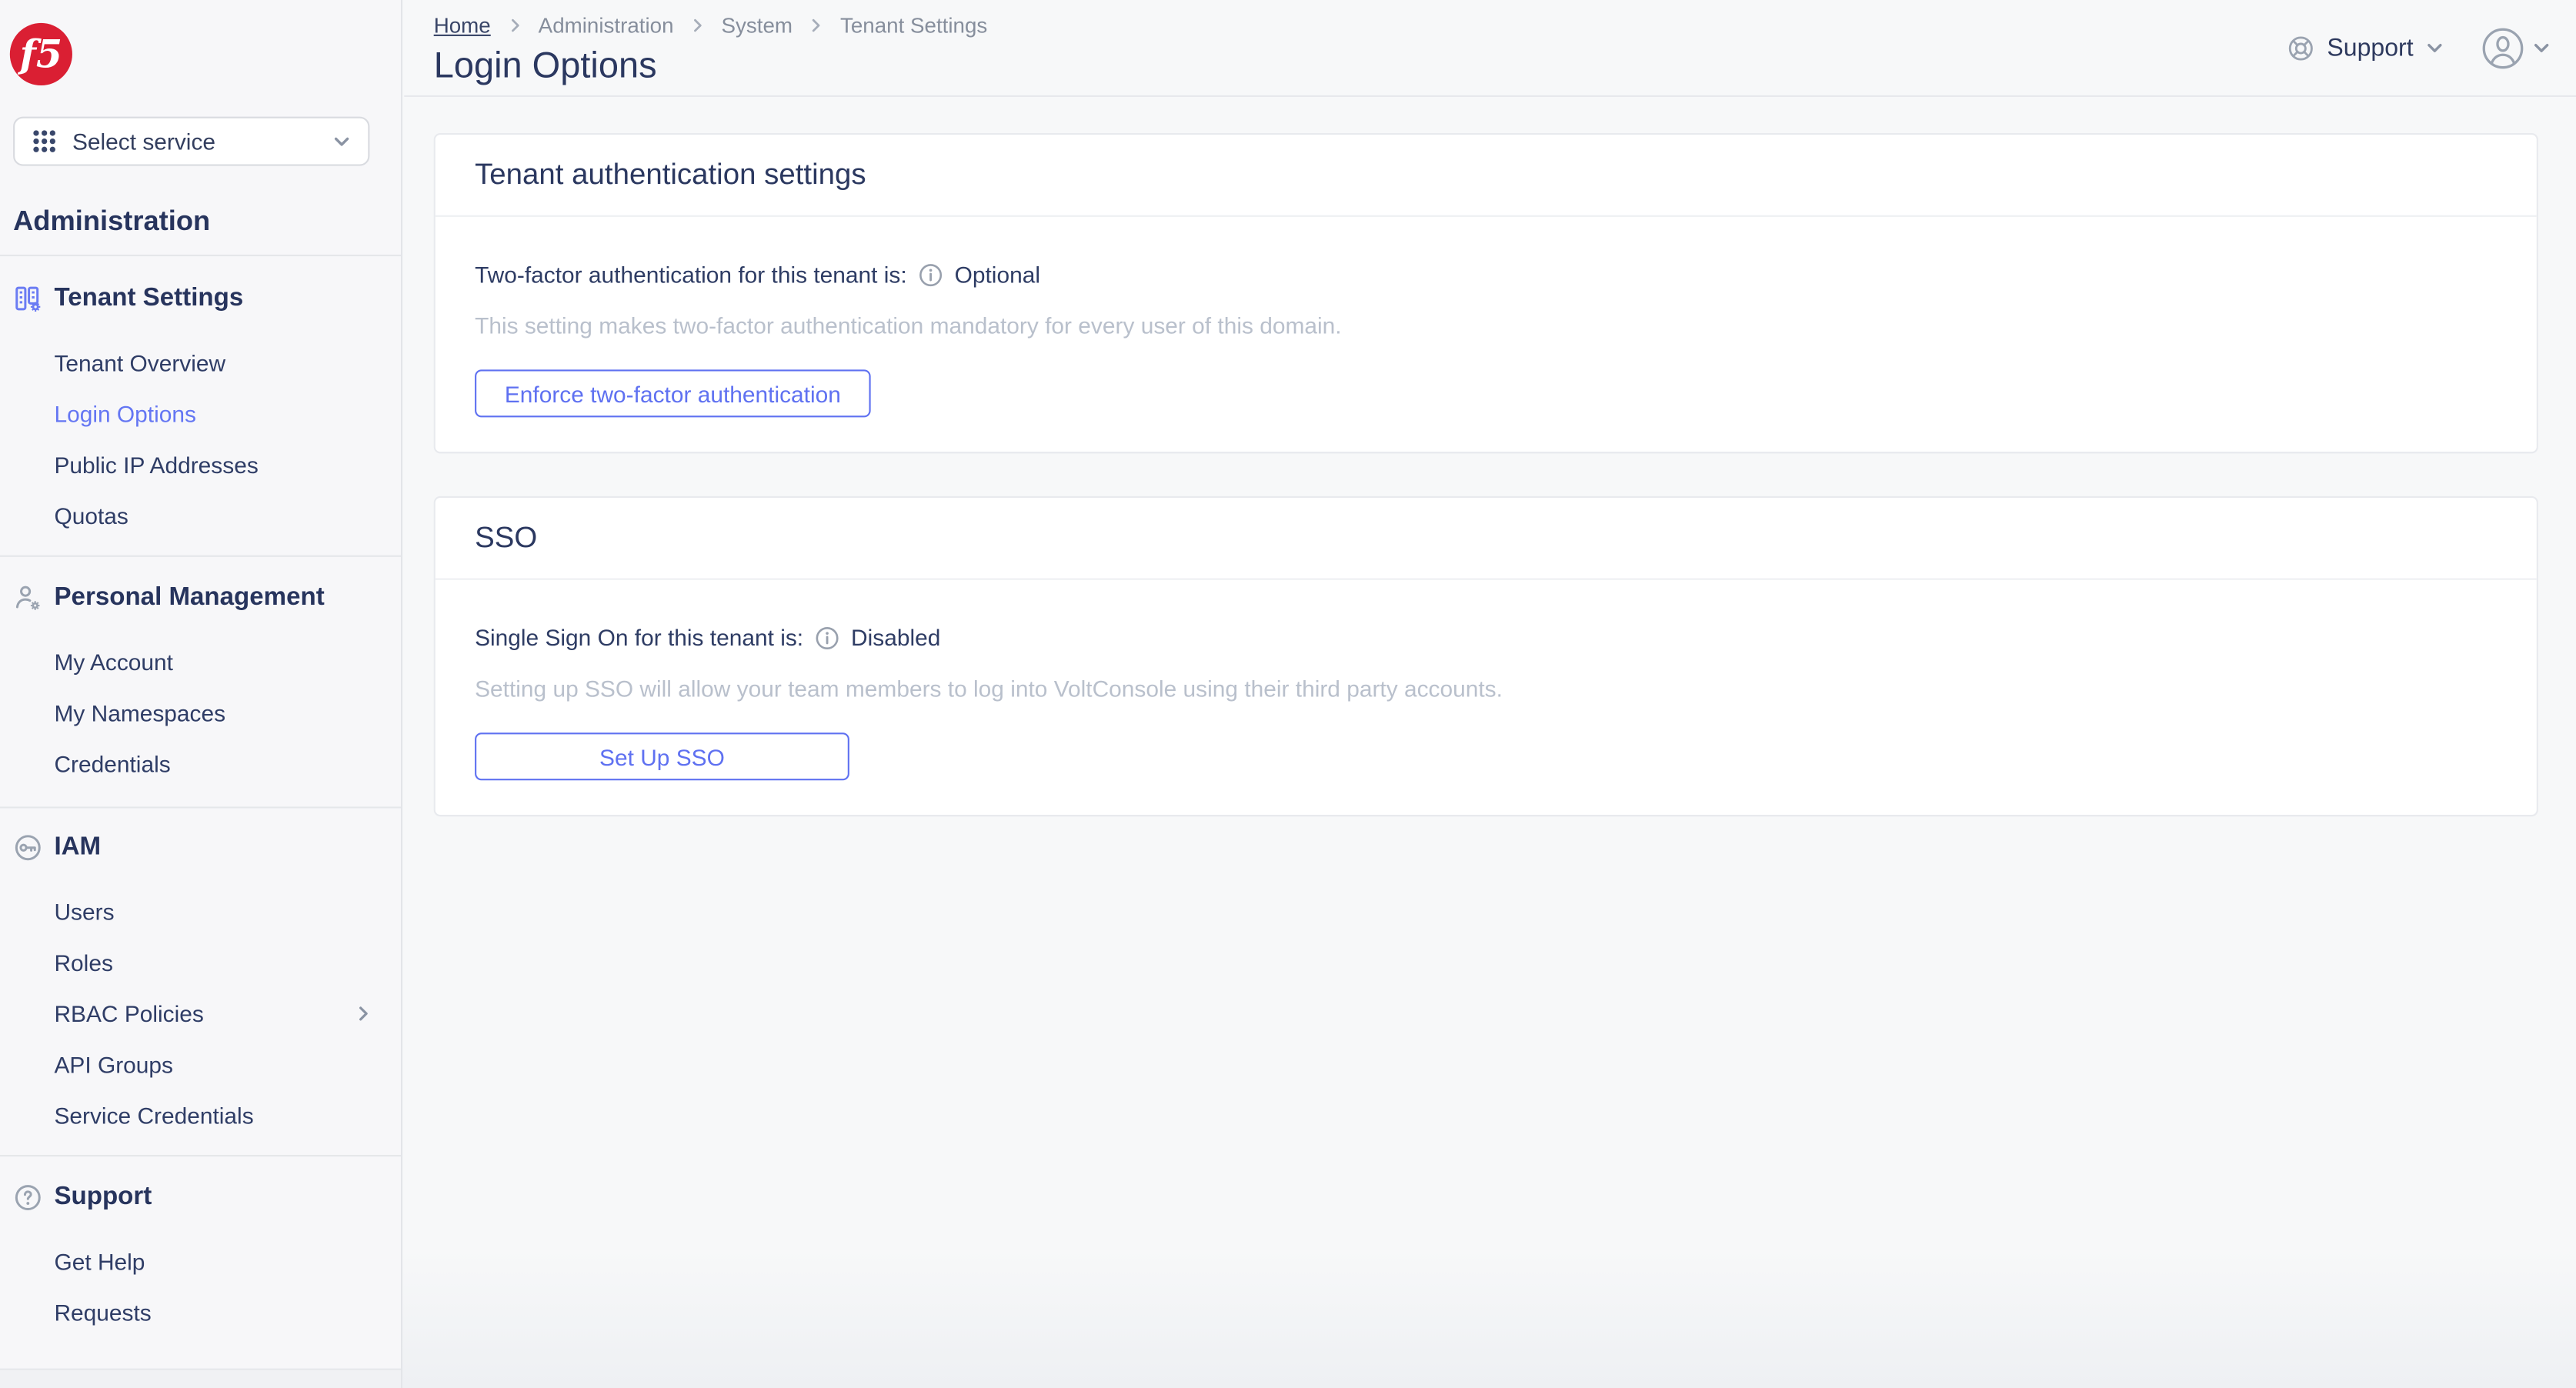  Describe the element at coordinates (103, 1197) in the screenshot. I see `section-label: Support` at that location.